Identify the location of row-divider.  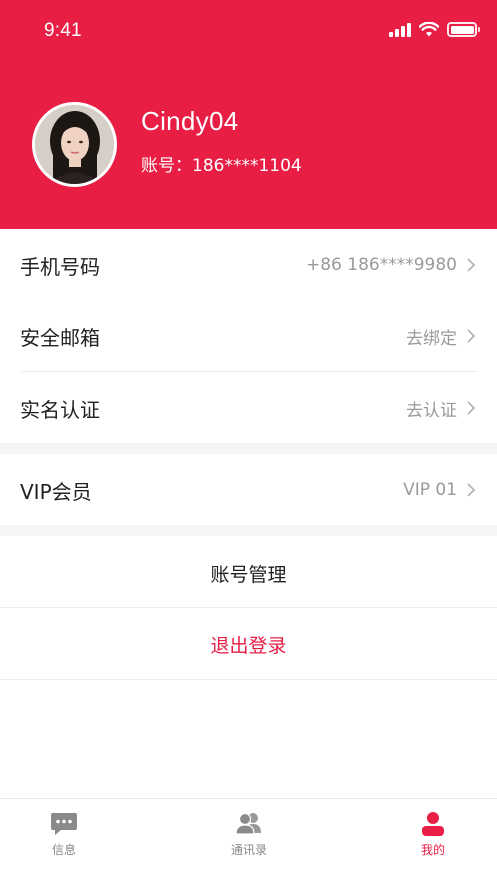
(248, 679).